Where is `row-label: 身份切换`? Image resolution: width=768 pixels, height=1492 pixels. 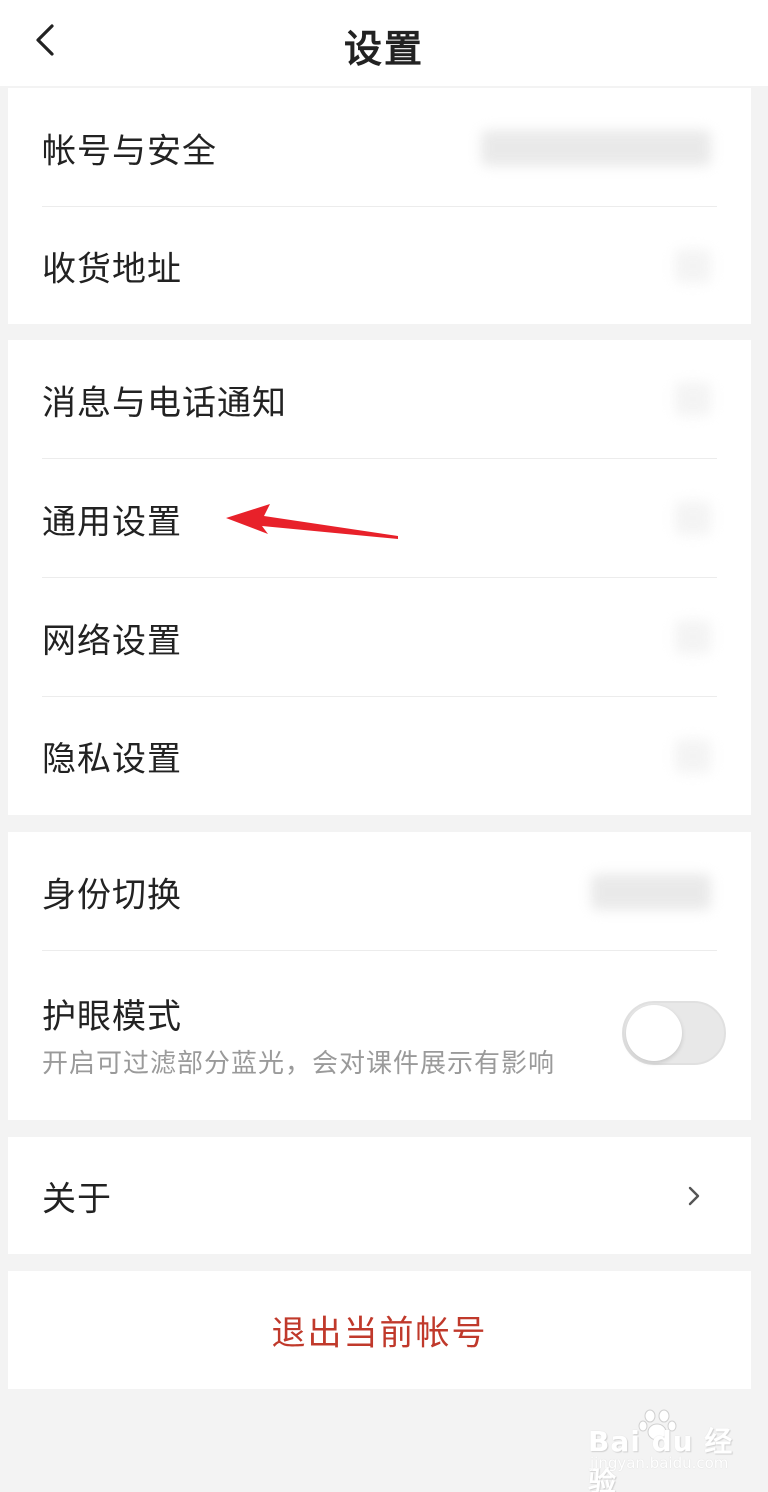
row-label: 身份切换 is located at coordinates (112, 895).